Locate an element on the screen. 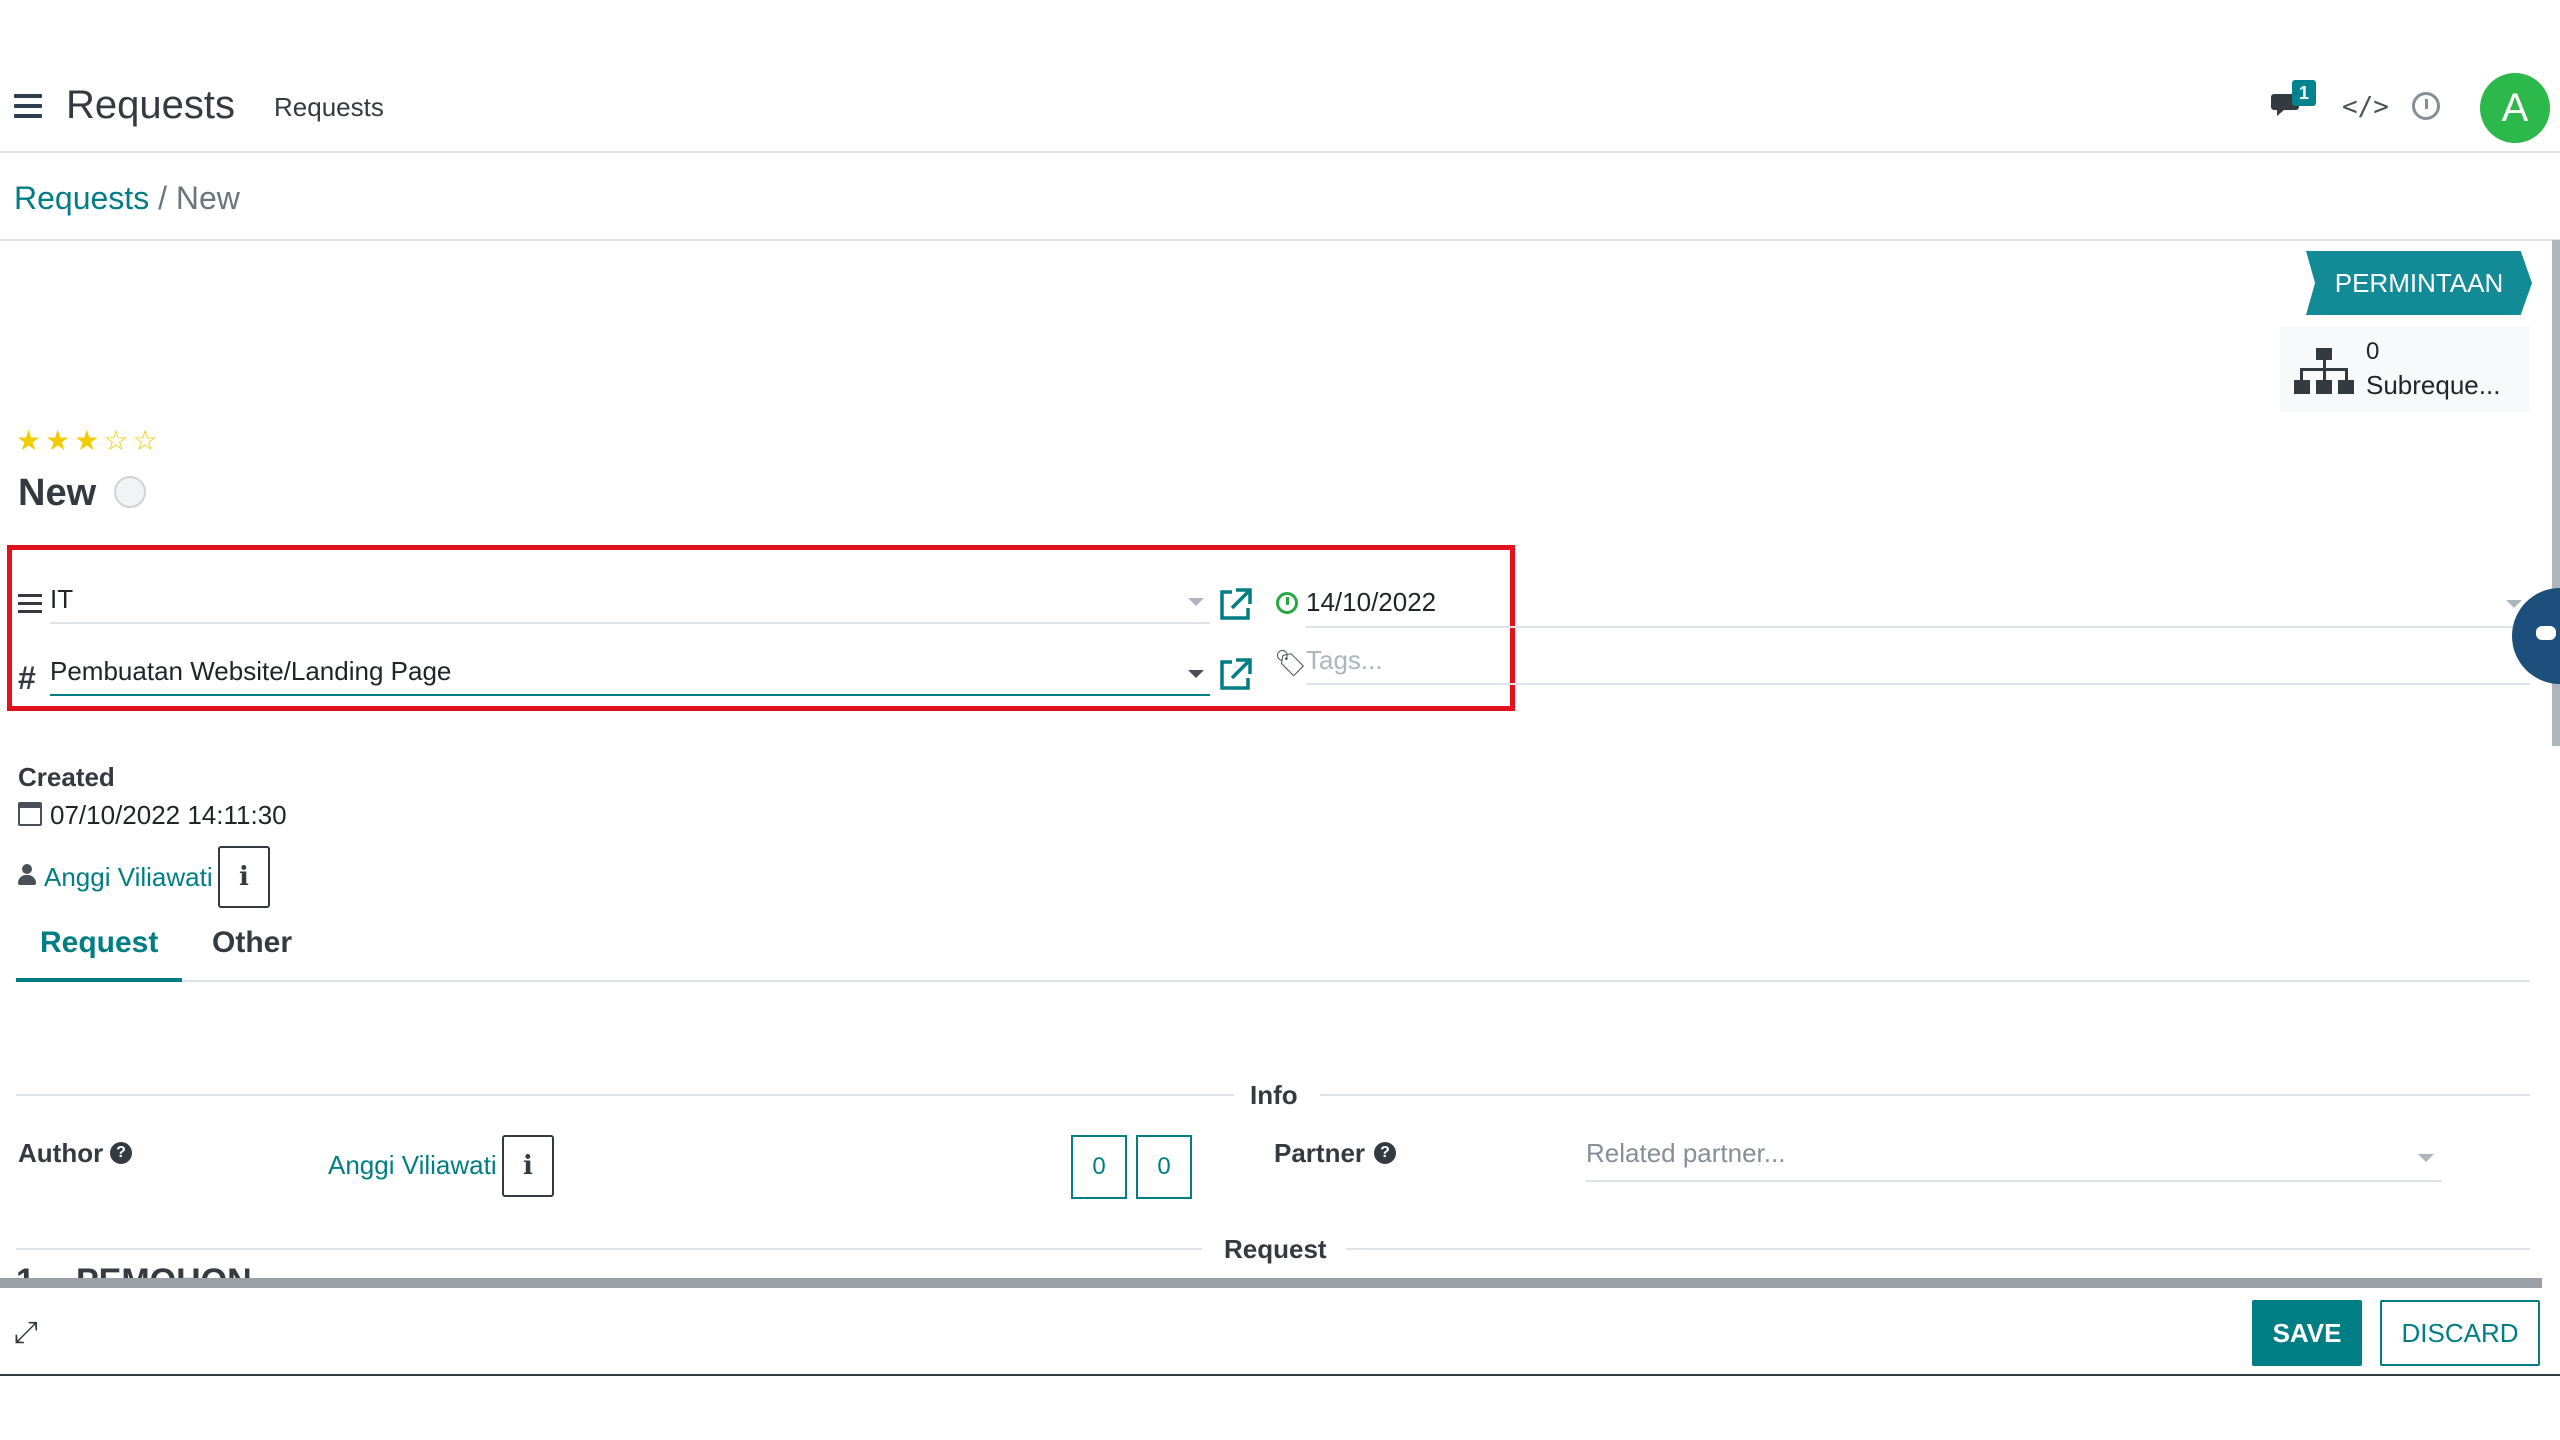 Image resolution: width=2560 pixels, height=1440 pixels. request-separator-line-left is located at coordinates (609, 1249).